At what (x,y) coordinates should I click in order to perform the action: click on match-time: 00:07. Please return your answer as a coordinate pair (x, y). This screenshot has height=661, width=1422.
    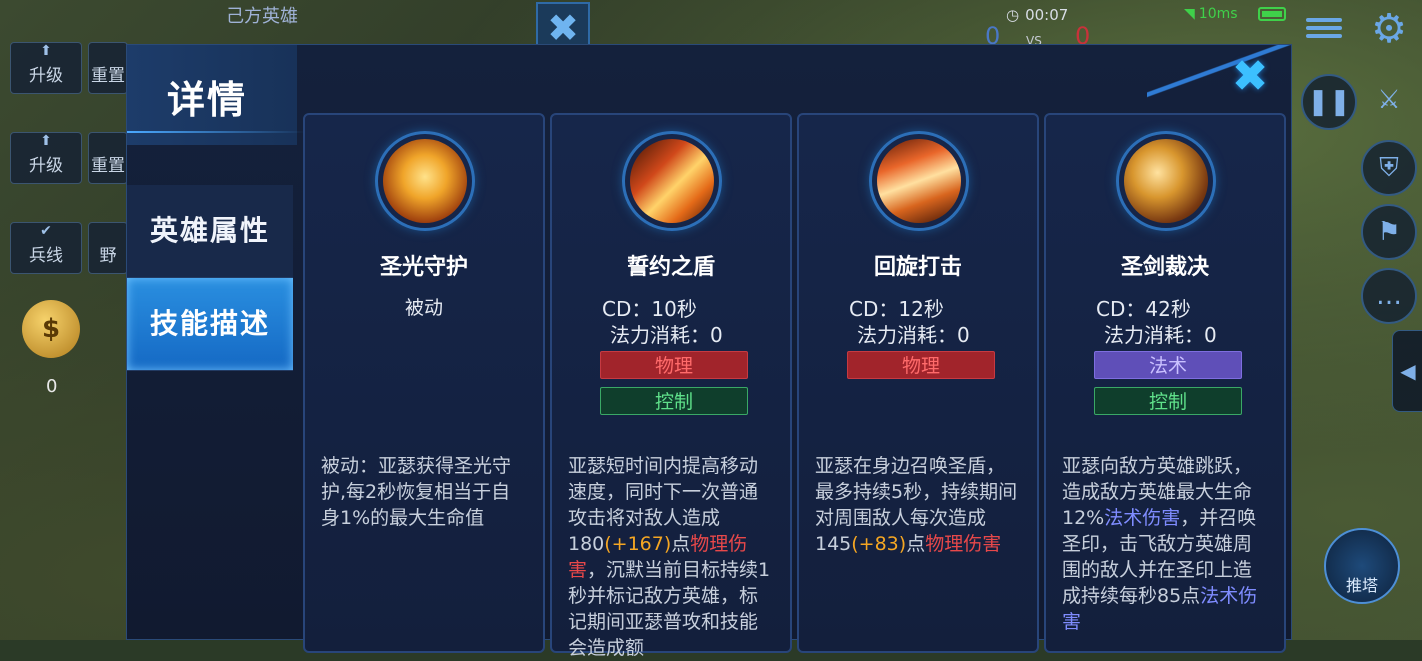
    Looking at the image, I should click on (1047, 15).